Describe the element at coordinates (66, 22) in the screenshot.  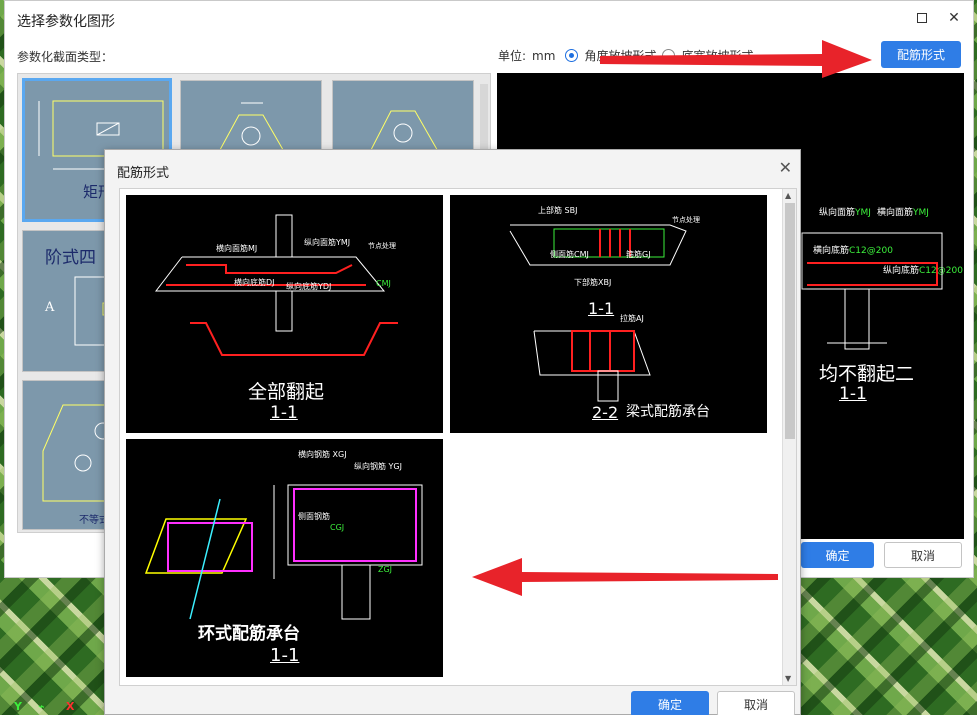
I see `dialog-title: 选择参数化图形` at that location.